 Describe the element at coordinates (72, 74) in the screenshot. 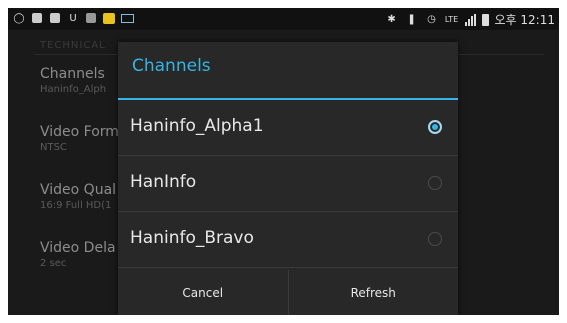

I see `setting-title: Channels` at that location.